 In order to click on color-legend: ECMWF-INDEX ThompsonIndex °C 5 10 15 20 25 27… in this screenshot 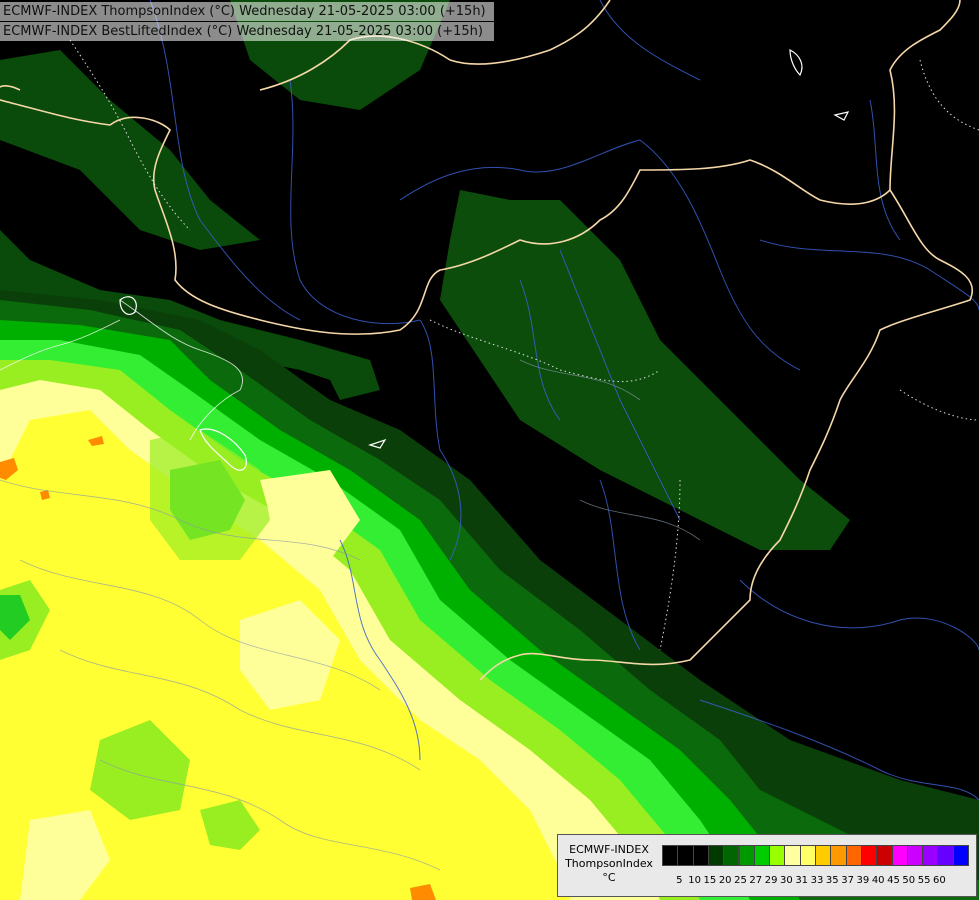, I will do `click(767, 865)`.